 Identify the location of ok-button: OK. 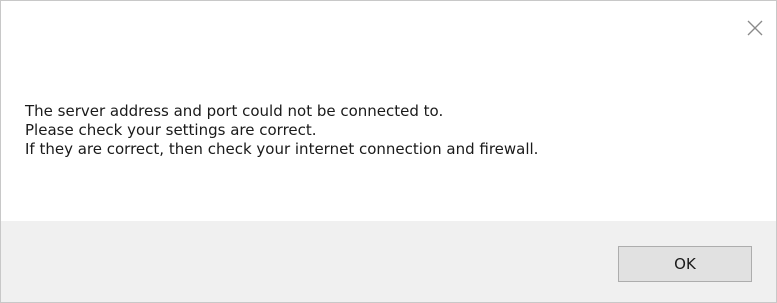
(685, 264).